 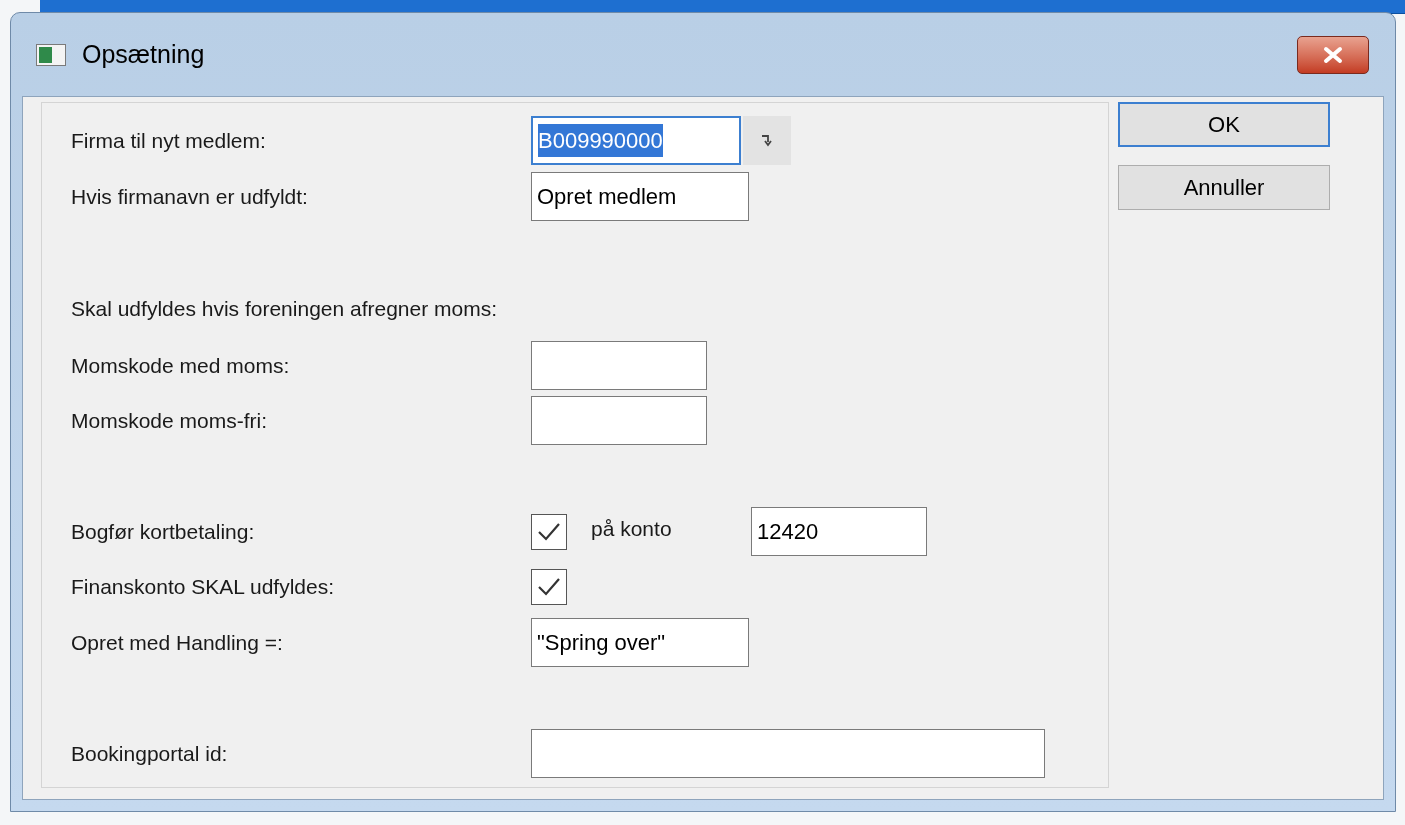 I want to click on field-label: Bookingportal id:, so click(x=150, y=753).